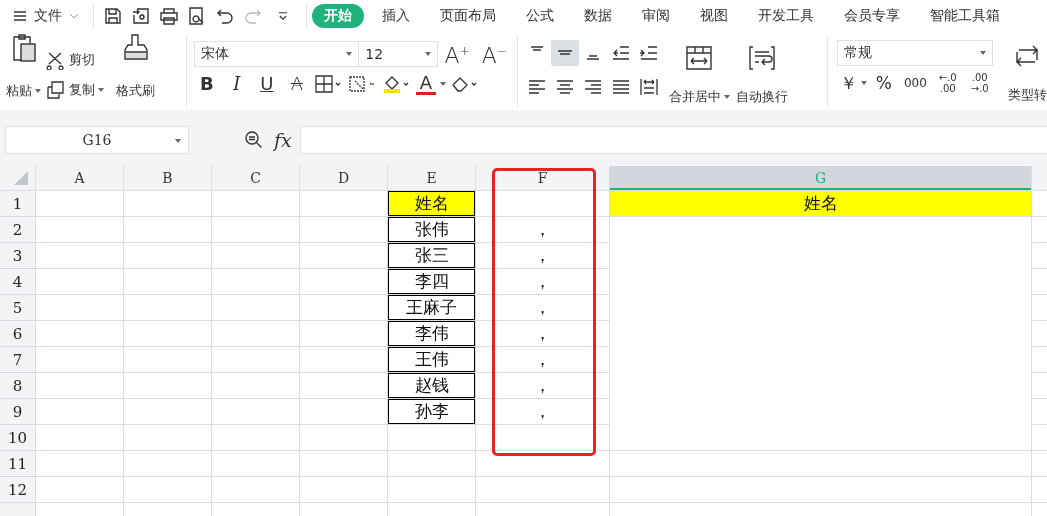 This screenshot has height=516, width=1047. Describe the element at coordinates (17, 489) in the screenshot. I see `row-header: 12` at that location.